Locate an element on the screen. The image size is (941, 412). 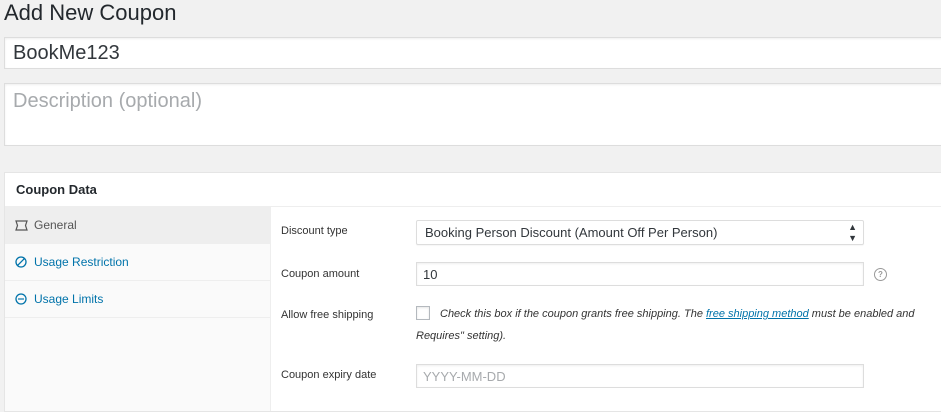
expiry-date-input is located at coordinates (640, 376).